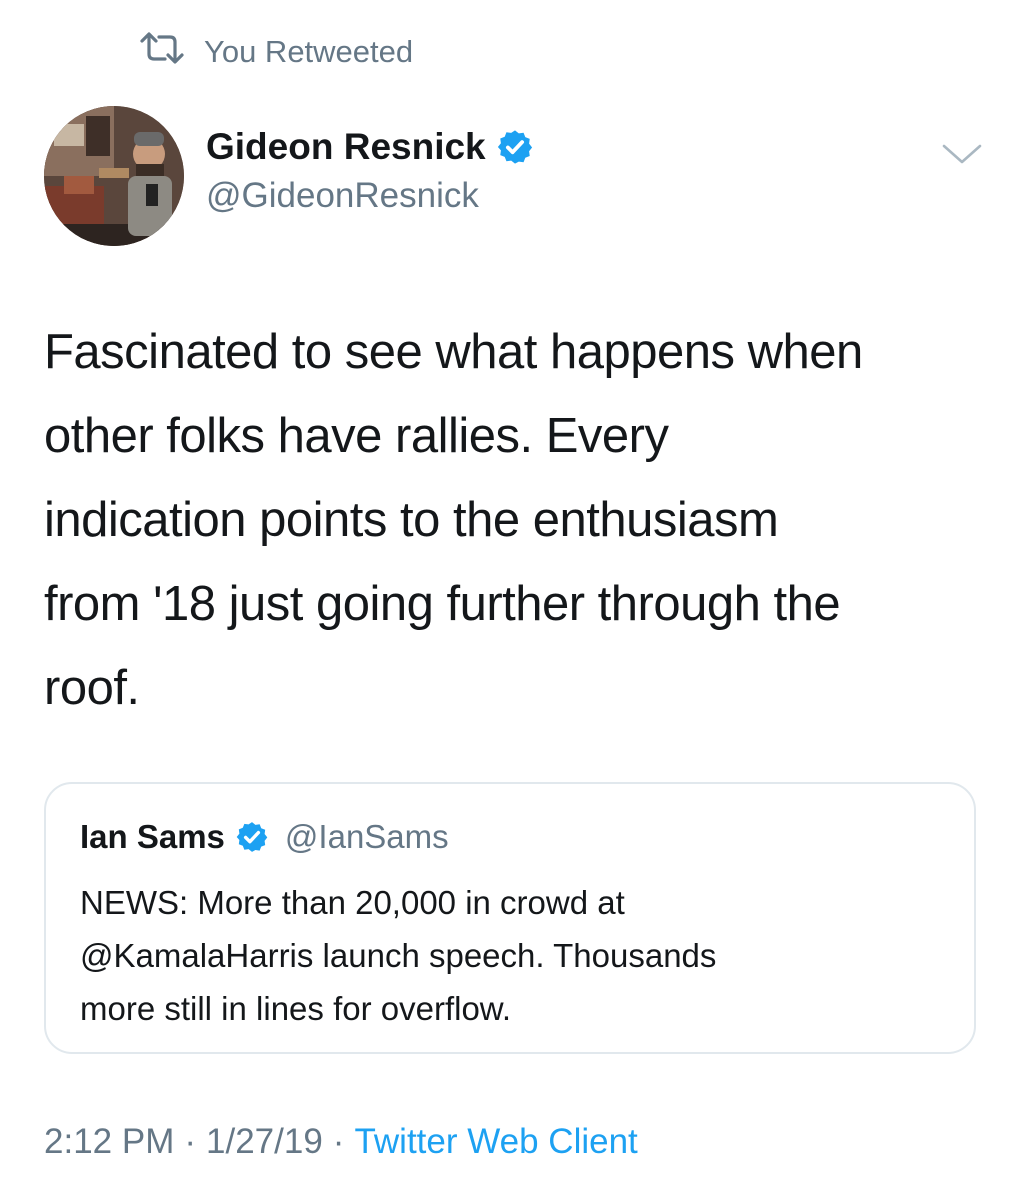 The width and height of the screenshot is (1020, 1200). What do you see at coordinates (309, 51) in the screenshot?
I see `retweet-label: You Retweeted` at bounding box center [309, 51].